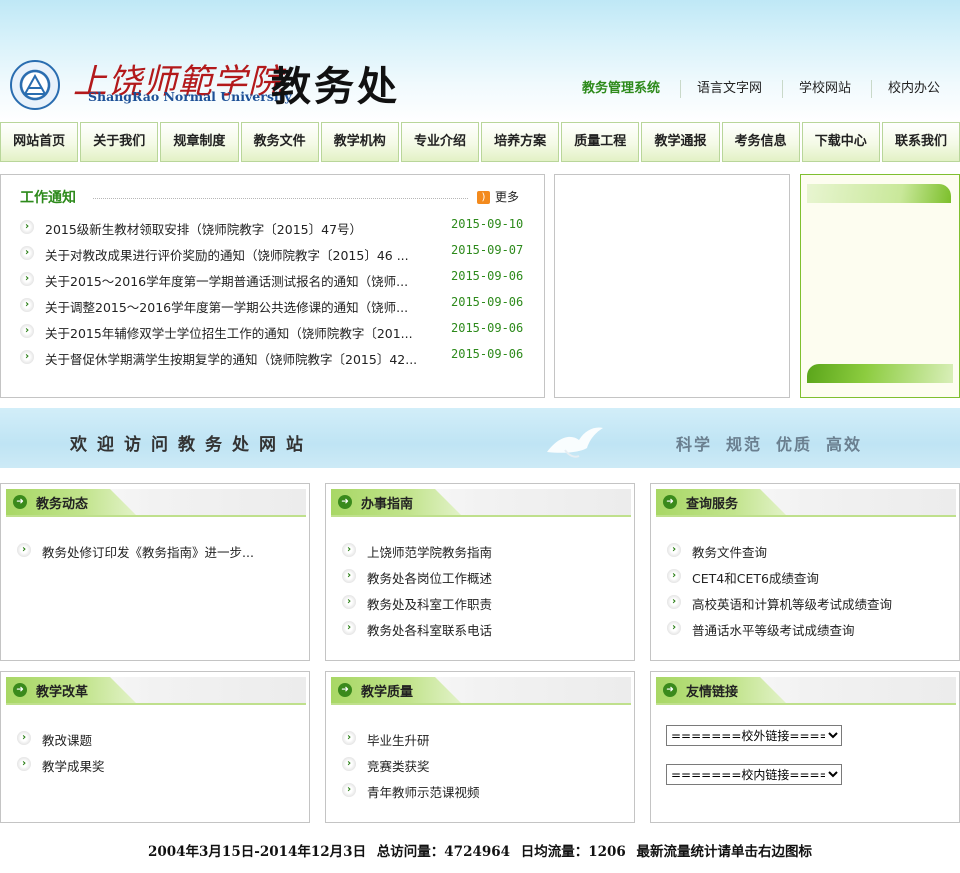  What do you see at coordinates (335, 86) in the screenshot?
I see `dept-name: 教务处` at bounding box center [335, 86].